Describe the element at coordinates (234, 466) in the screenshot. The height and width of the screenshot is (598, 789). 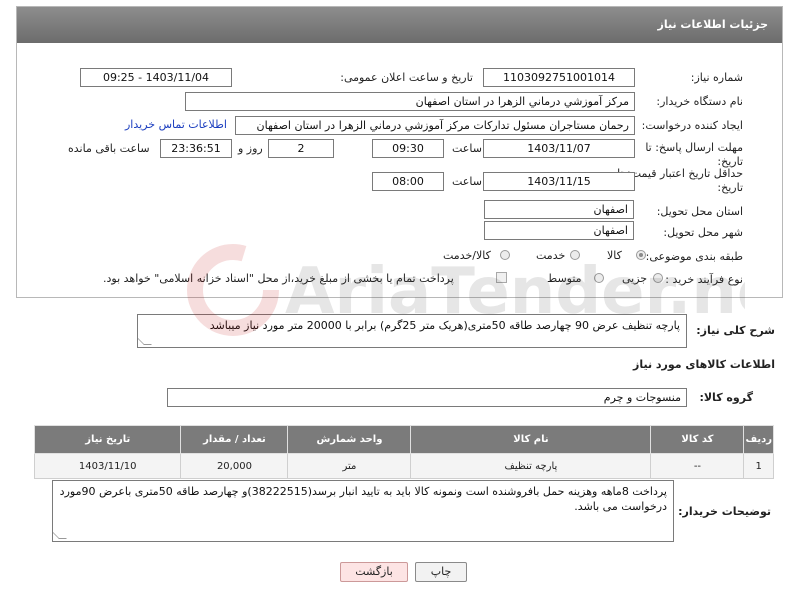
I see `cell-quantity: 20,000` at that location.